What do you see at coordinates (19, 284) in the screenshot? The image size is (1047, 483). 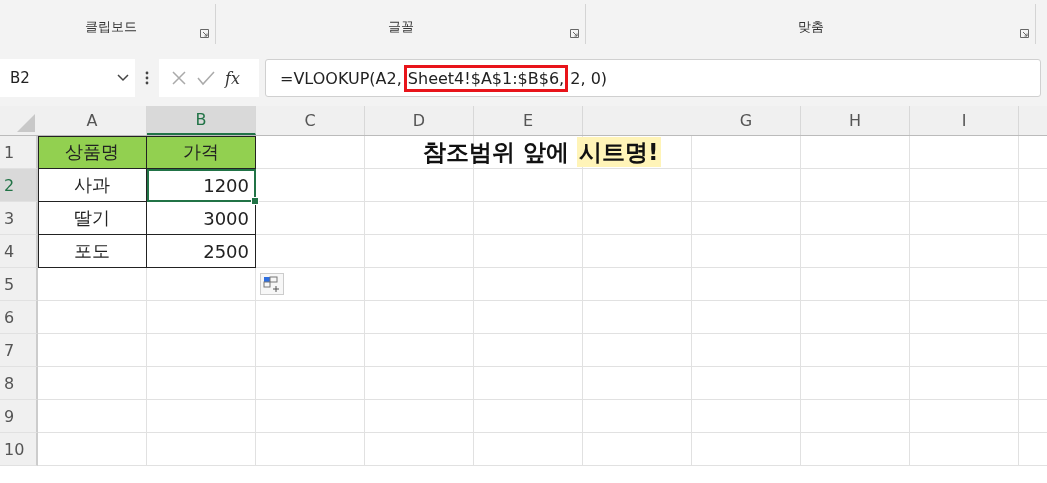 I see `row-header: 5` at bounding box center [19, 284].